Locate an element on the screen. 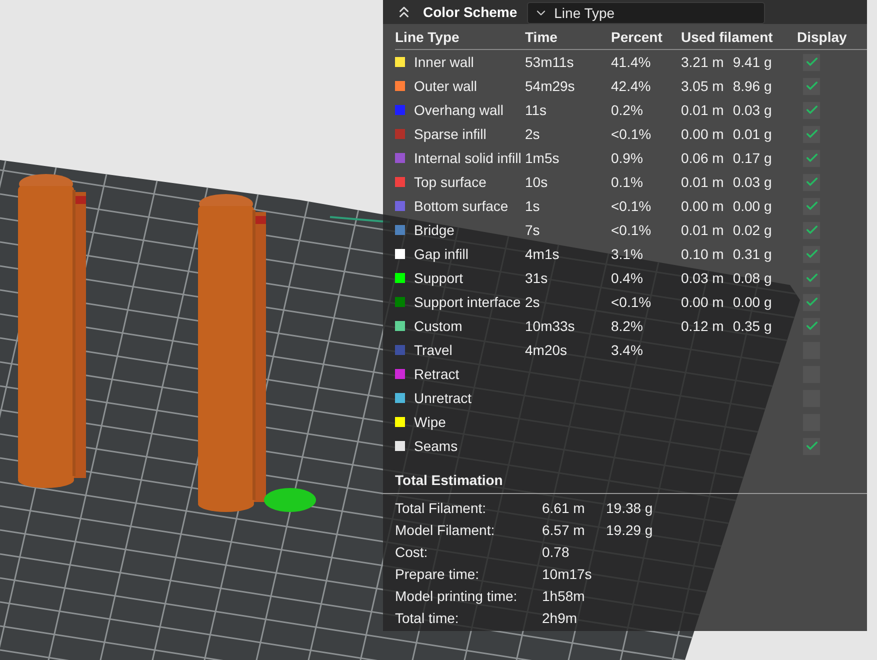  filament-length: 3.05 m is located at coordinates (702, 86).